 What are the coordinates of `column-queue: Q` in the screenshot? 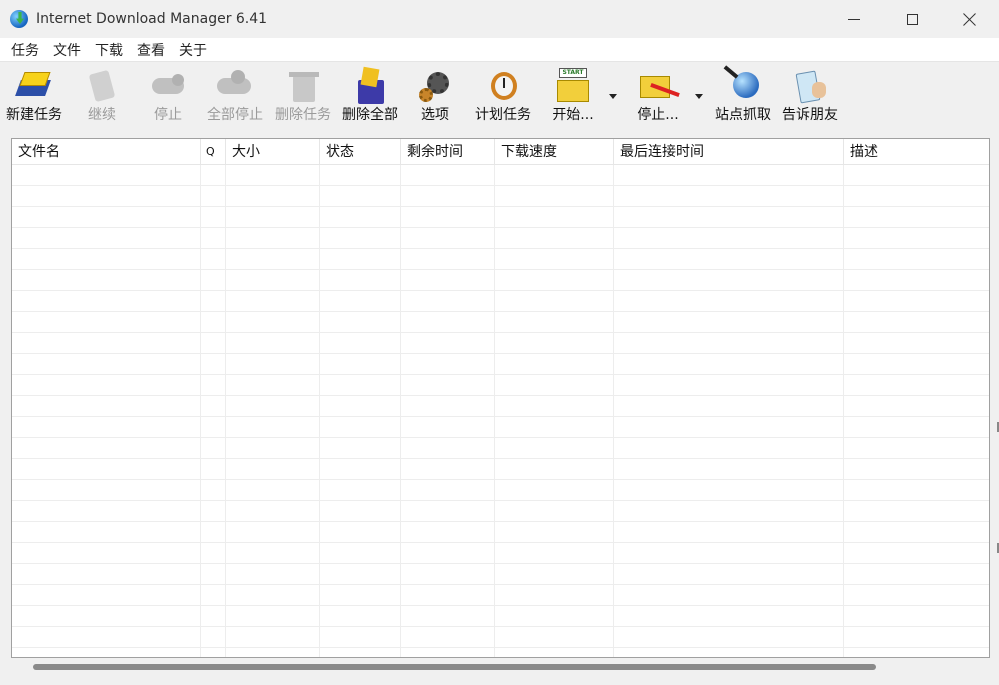 It's located at (213, 152).